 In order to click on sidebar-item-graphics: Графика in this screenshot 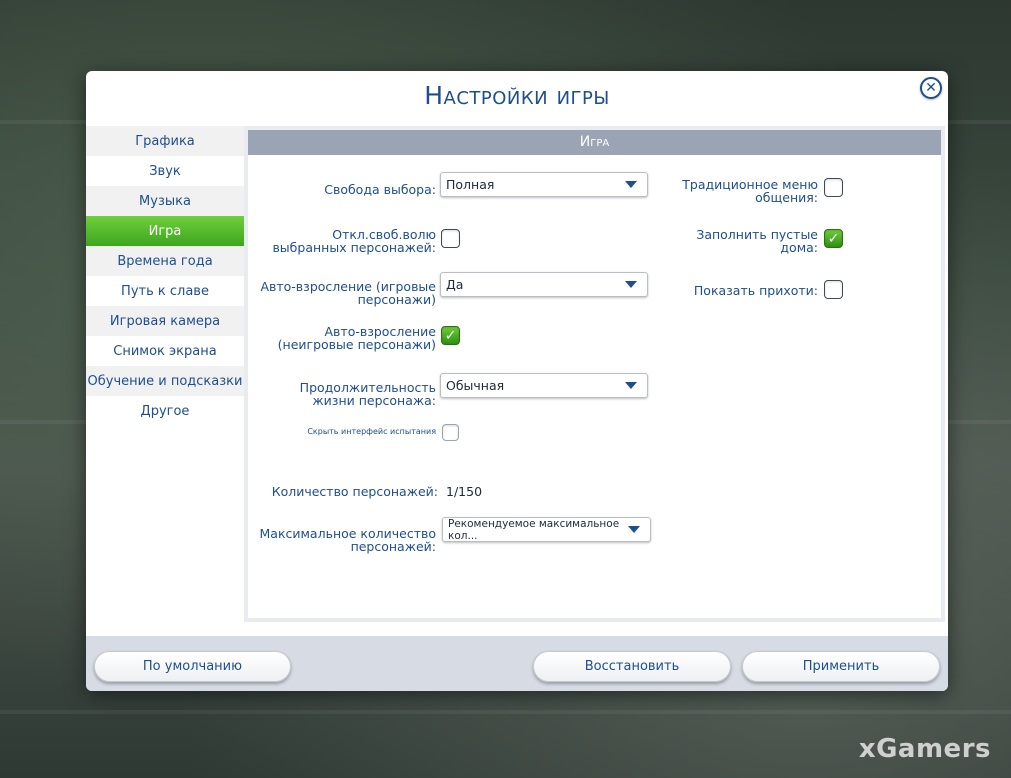, I will do `click(165, 141)`.